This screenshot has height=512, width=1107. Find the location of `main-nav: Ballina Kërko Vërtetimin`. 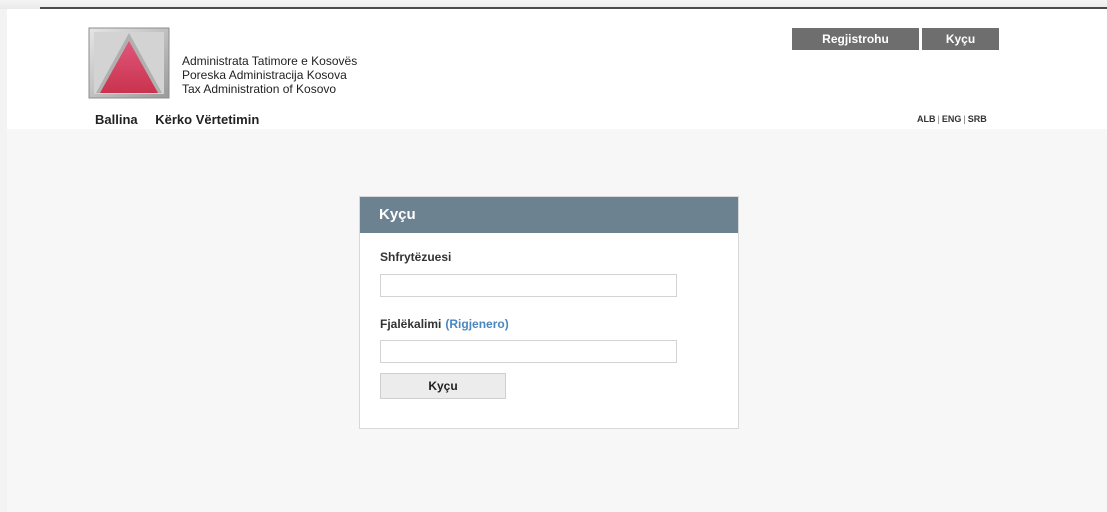

main-nav: Ballina Kërko Vërtetimin is located at coordinates (184, 119).